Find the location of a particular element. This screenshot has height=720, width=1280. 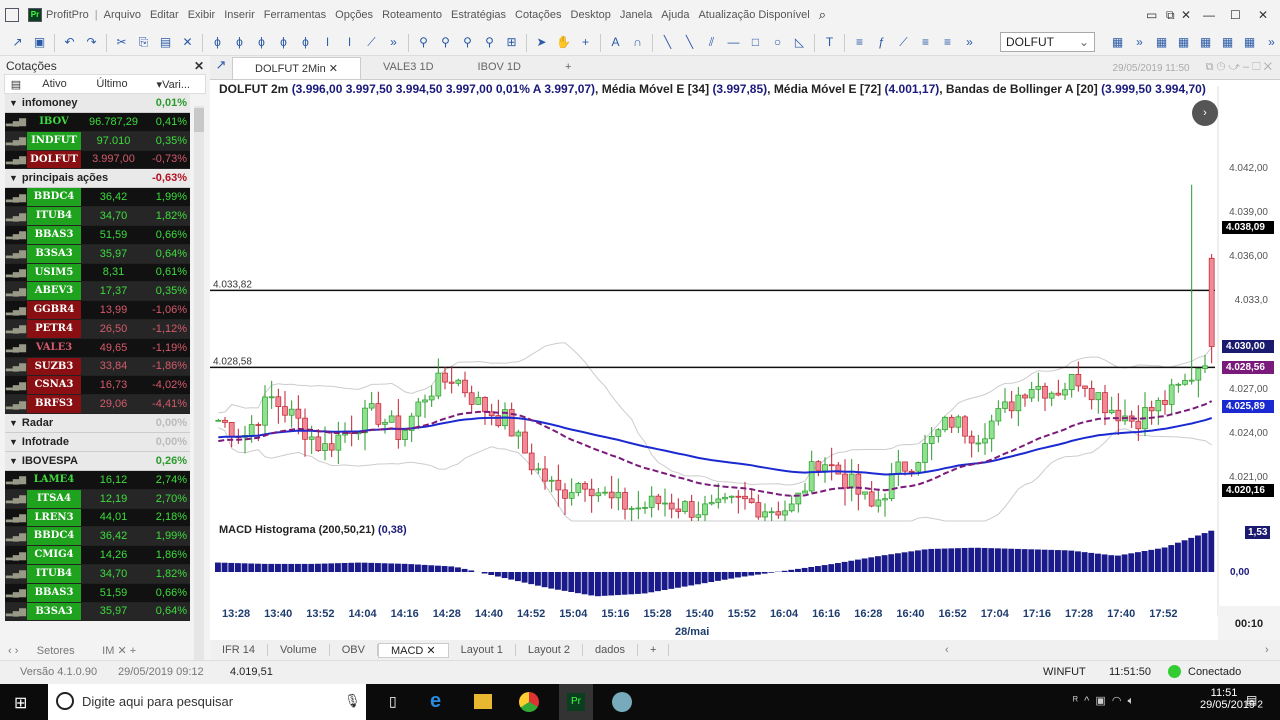

more-icon: » is located at coordinates (1271, 42).